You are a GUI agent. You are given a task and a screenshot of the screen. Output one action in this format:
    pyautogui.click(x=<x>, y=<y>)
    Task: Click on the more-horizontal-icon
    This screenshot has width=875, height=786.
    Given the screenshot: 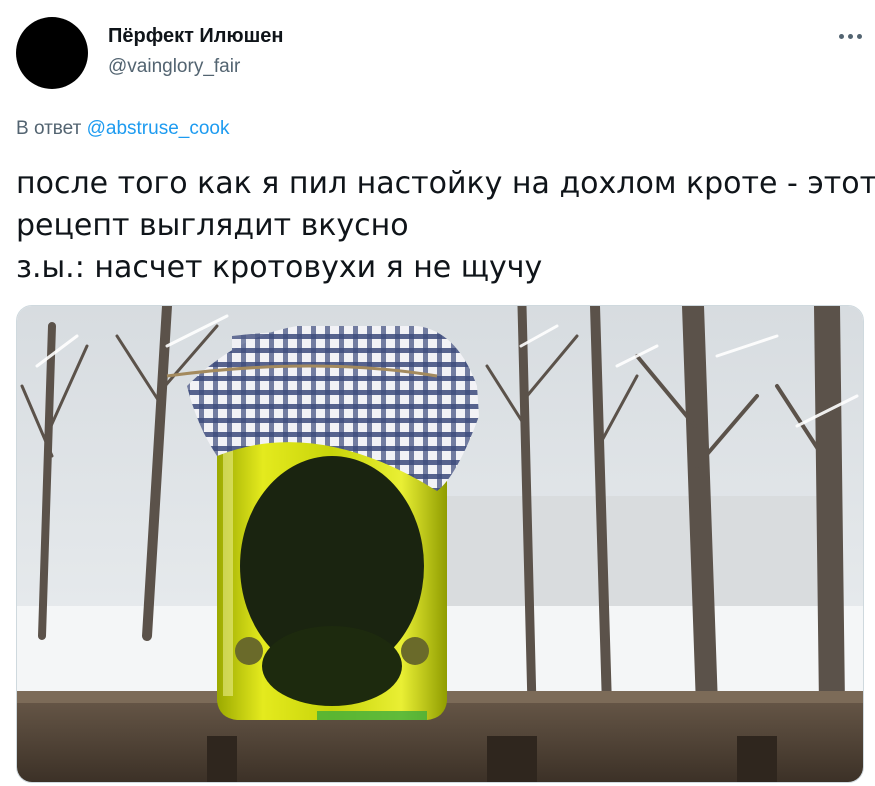 What is the action you would take?
    pyautogui.click(x=850, y=36)
    